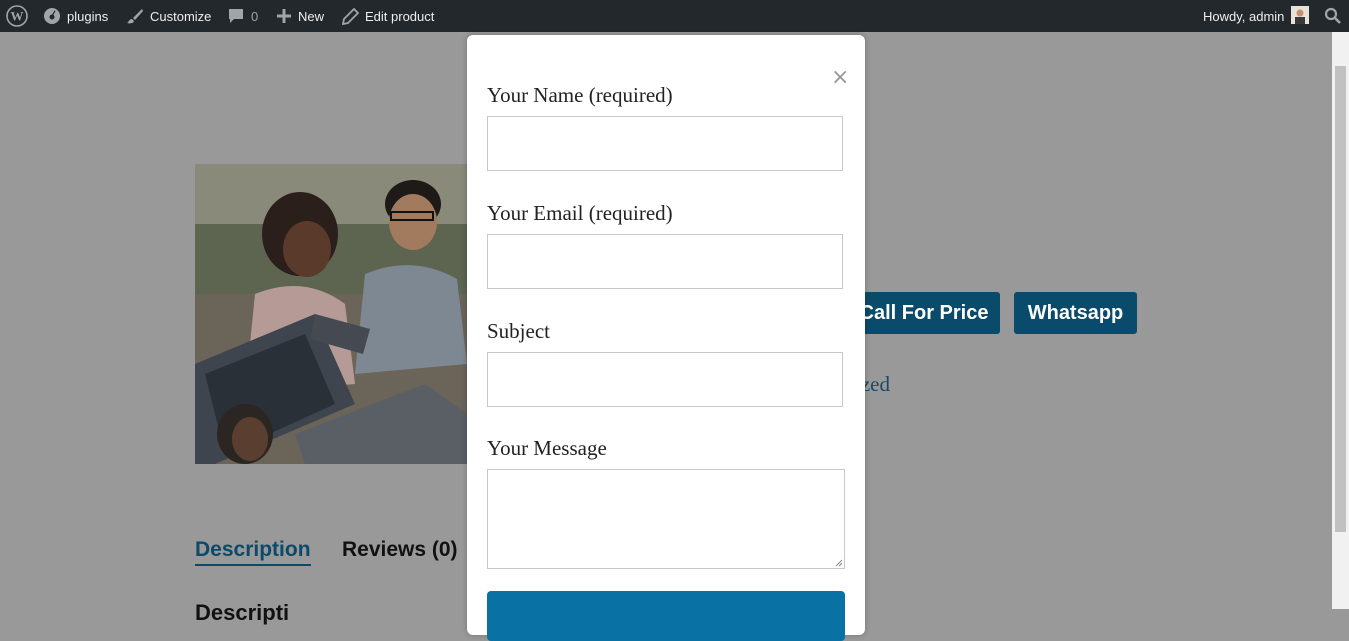 This screenshot has height=641, width=1349. I want to click on tab-description: Description, so click(253, 552).